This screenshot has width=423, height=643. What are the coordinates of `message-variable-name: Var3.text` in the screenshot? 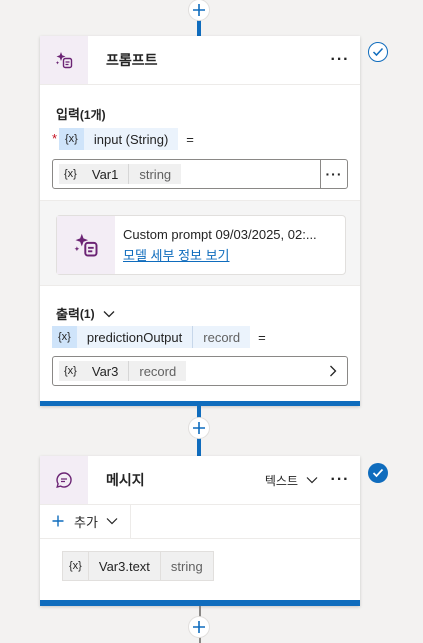 It's located at (125, 566).